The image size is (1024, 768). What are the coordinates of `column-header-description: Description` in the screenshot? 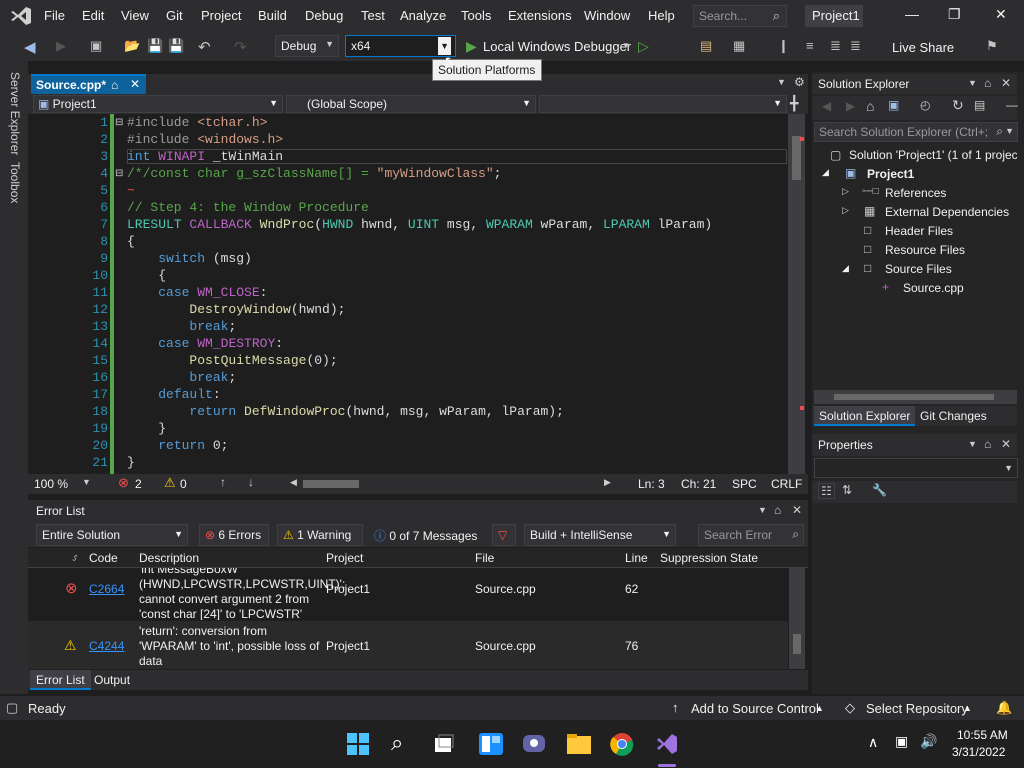 It's located at (169, 558).